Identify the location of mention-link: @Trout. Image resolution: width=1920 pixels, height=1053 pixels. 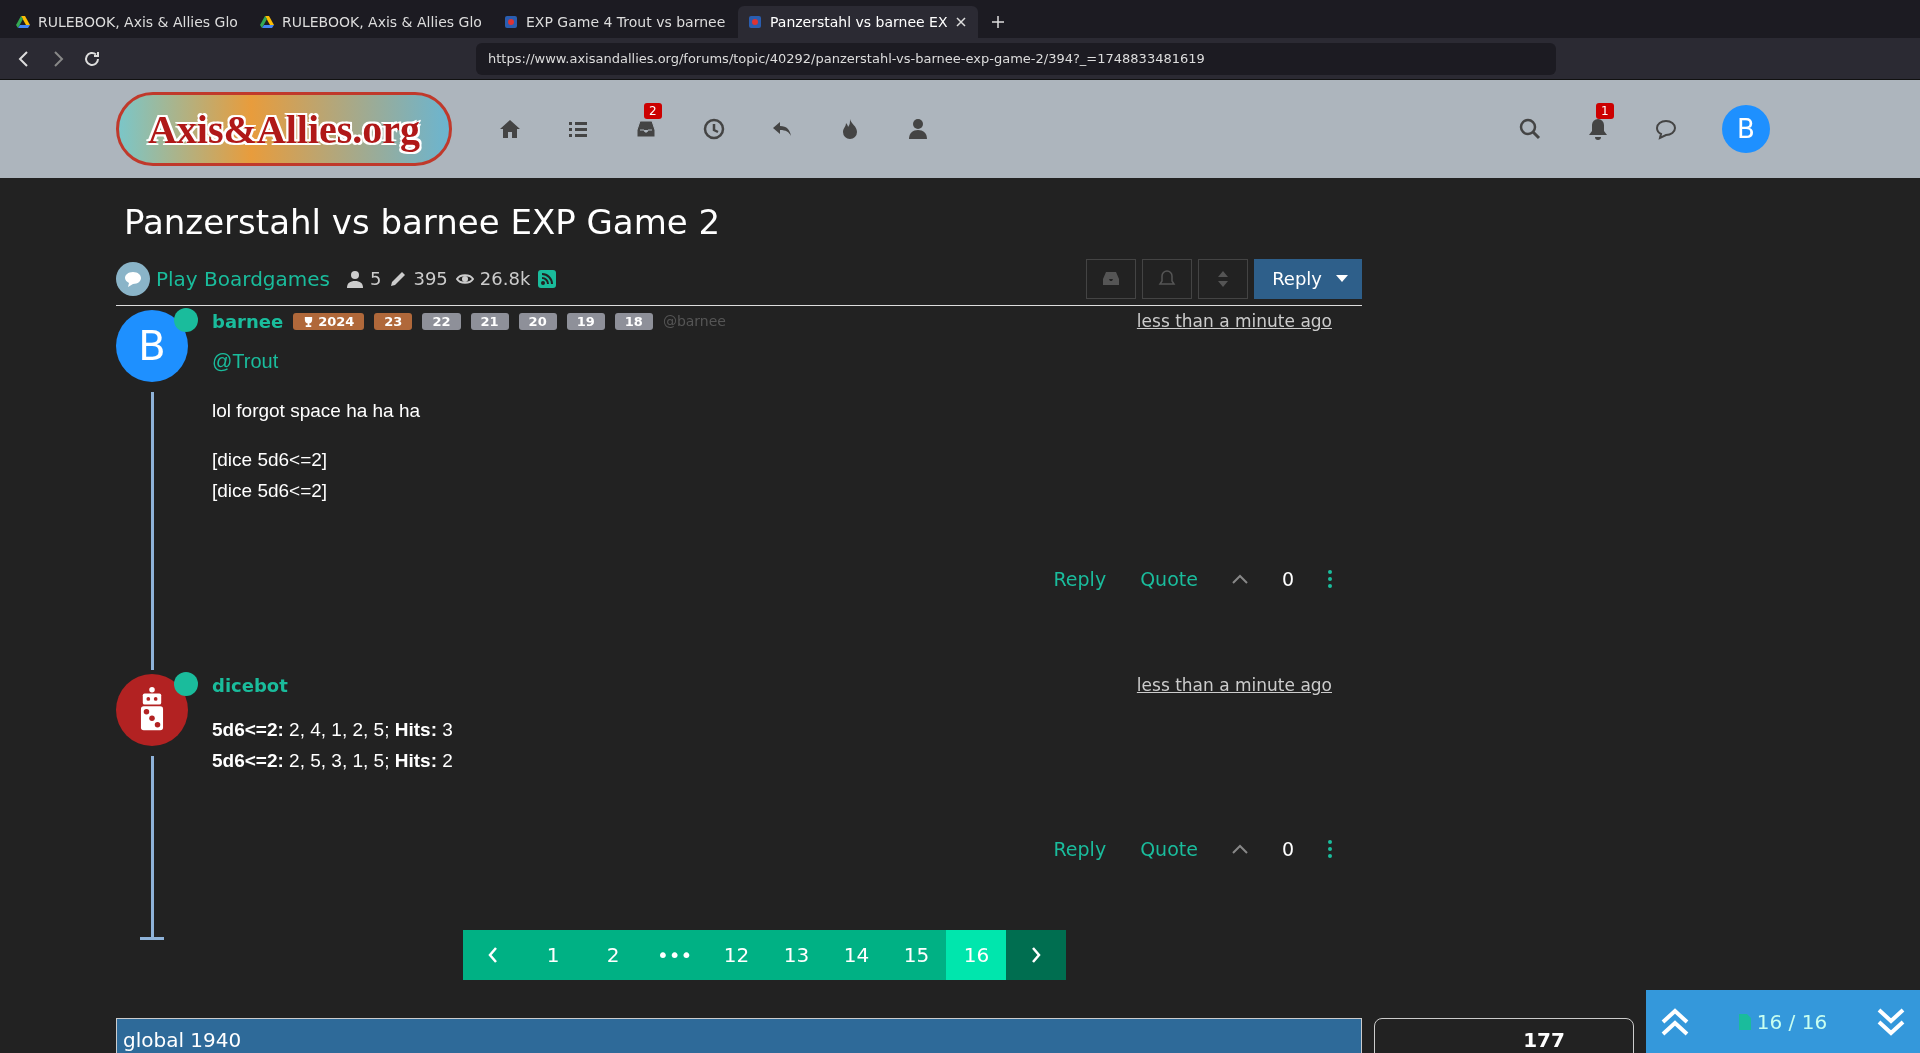
(787, 361).